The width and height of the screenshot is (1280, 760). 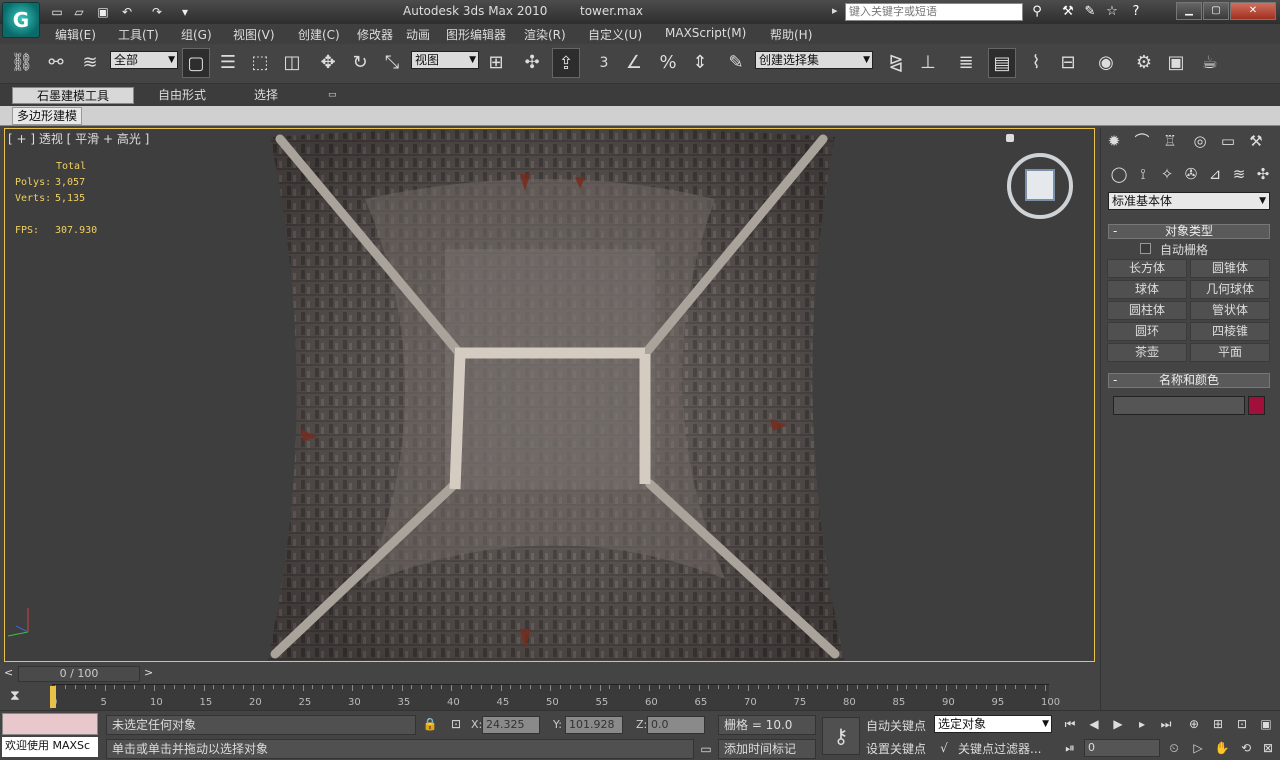 I want to click on maxscript-input: 欢迎使用 MAXSc, so click(x=50, y=747).